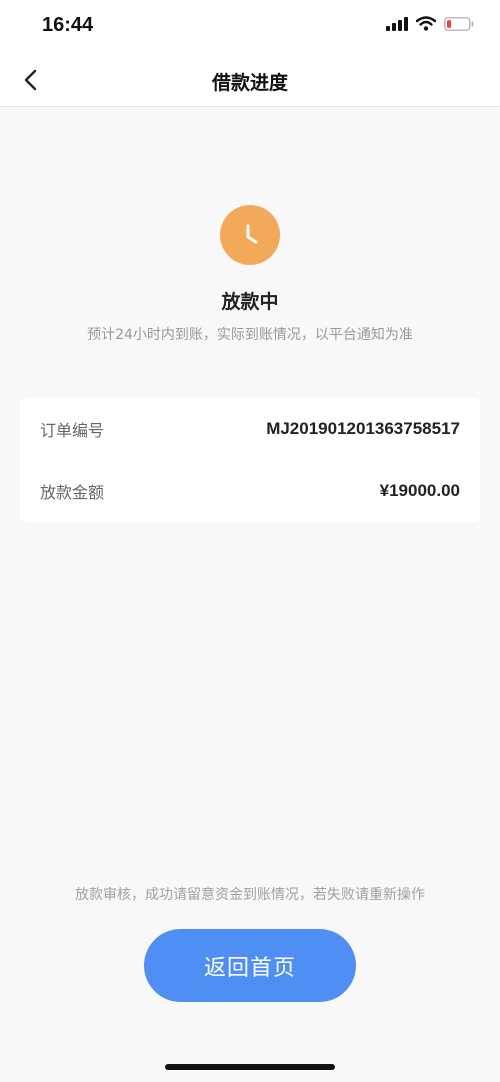 This screenshot has height=1082, width=500. What do you see at coordinates (250, 429) in the screenshot?
I see `order-number-row: 订单编号 MJ201901201363758517` at bounding box center [250, 429].